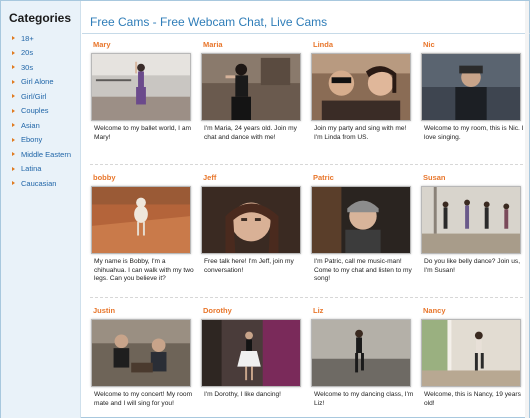 This screenshot has height=418, width=530. I want to click on category-item-30s: 30s, so click(41, 67).